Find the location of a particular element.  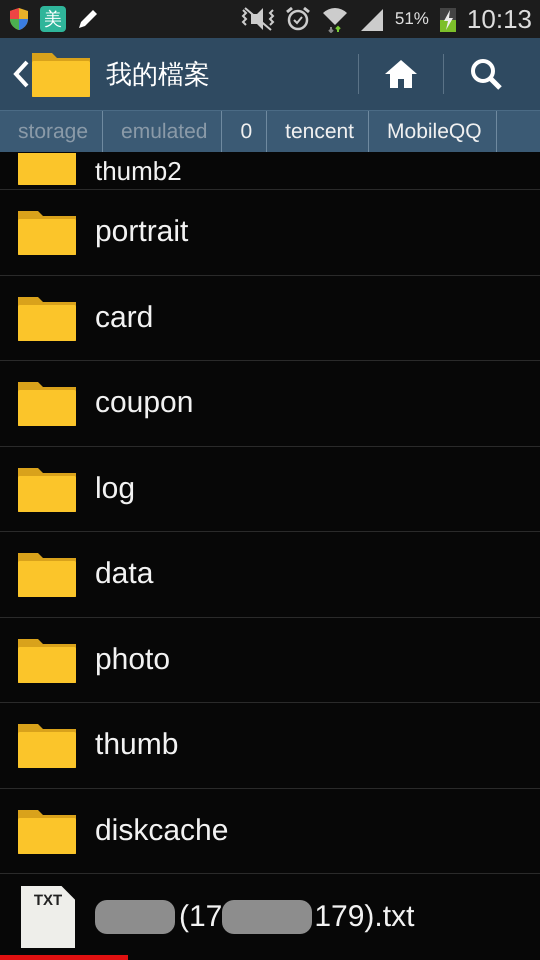

folder-name: coupon is located at coordinates (144, 403).